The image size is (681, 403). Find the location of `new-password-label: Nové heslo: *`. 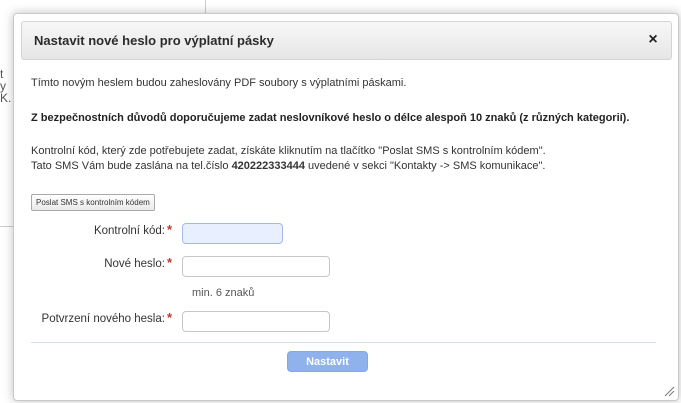

new-password-label: Nové heslo: * is located at coordinates (138, 262).